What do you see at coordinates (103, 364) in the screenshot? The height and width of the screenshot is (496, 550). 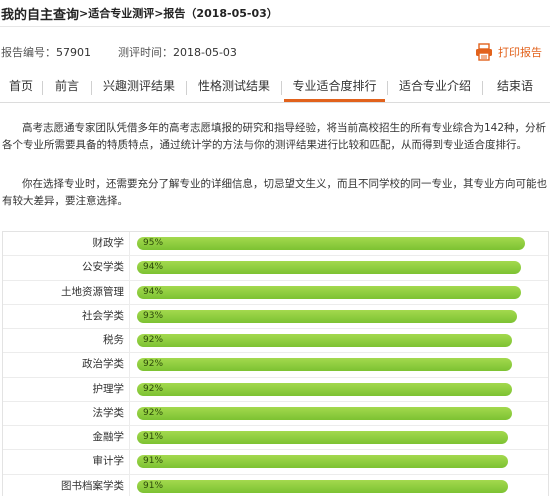 I see `major-name: 政治学类` at bounding box center [103, 364].